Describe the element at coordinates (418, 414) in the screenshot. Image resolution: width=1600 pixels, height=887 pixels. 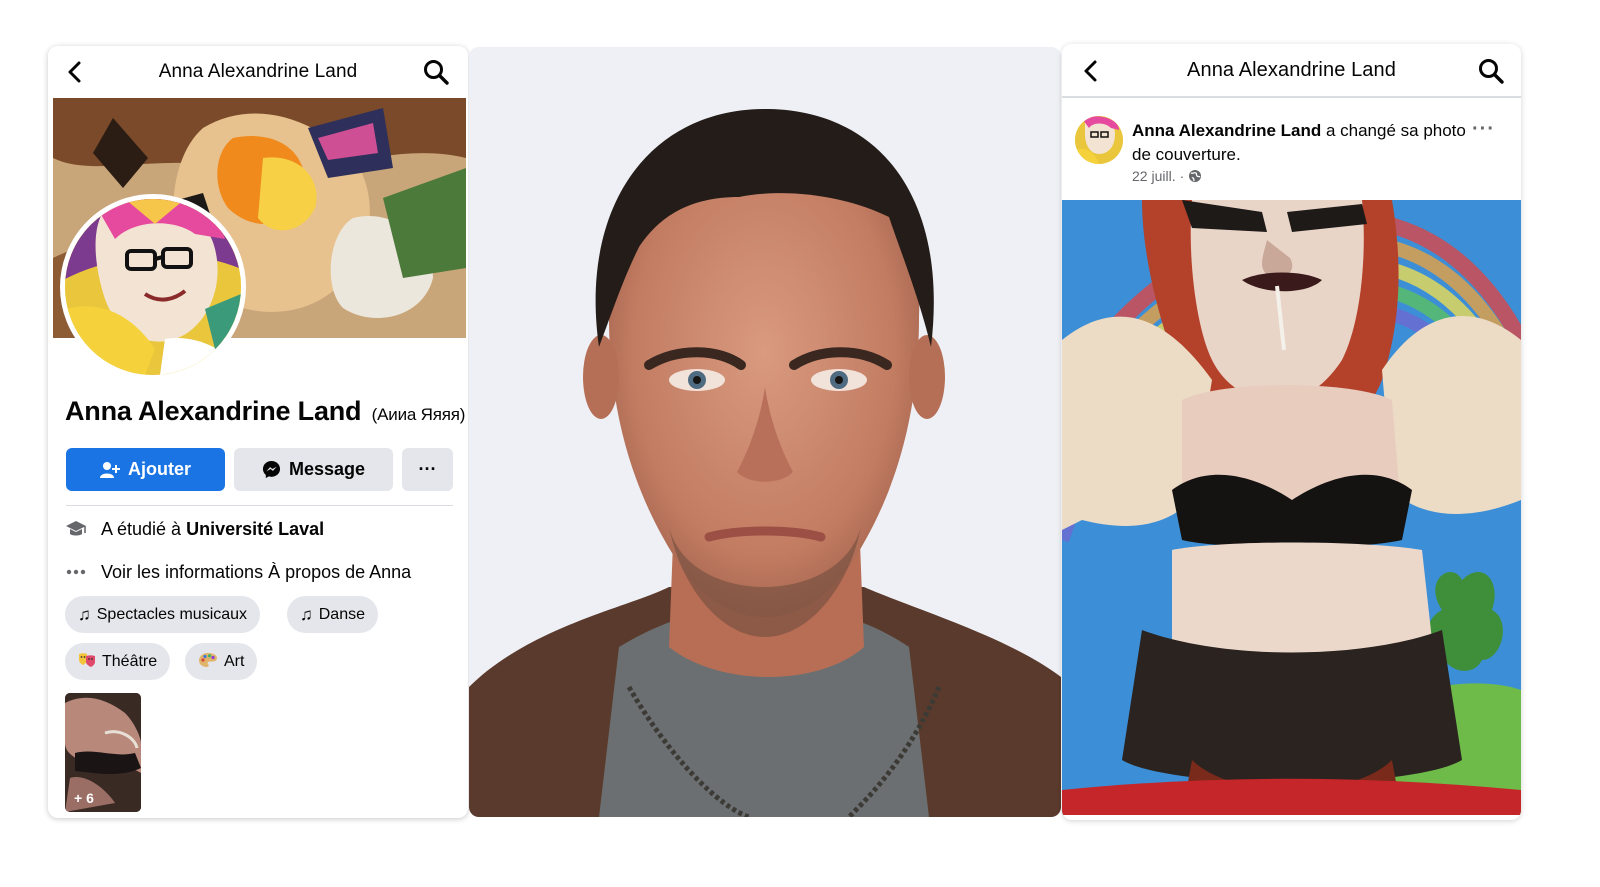
I see `alternate-name: (Аииа Яяяя)` at that location.